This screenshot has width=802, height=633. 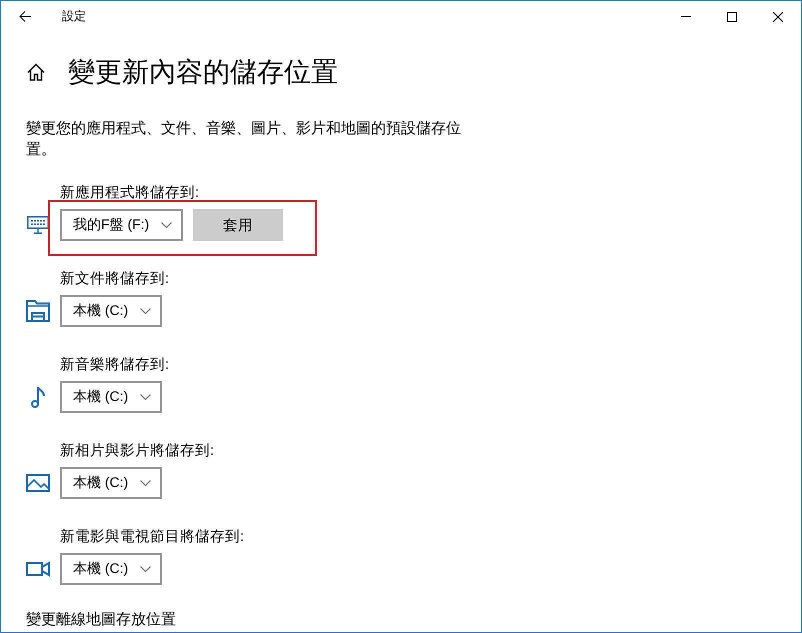 I want to click on page-title: 變更新內容的儲存位置, so click(x=203, y=72).